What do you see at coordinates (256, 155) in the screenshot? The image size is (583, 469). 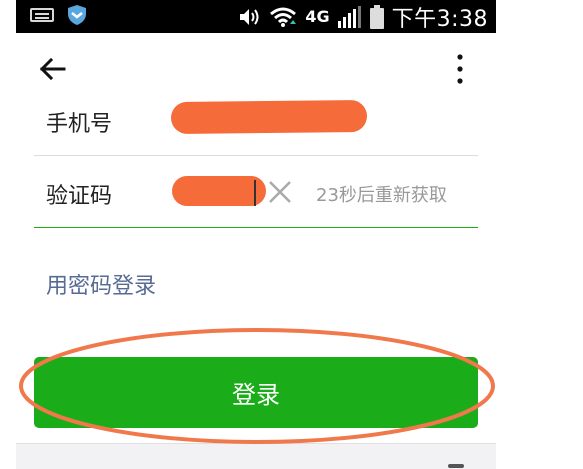 I see `divider` at bounding box center [256, 155].